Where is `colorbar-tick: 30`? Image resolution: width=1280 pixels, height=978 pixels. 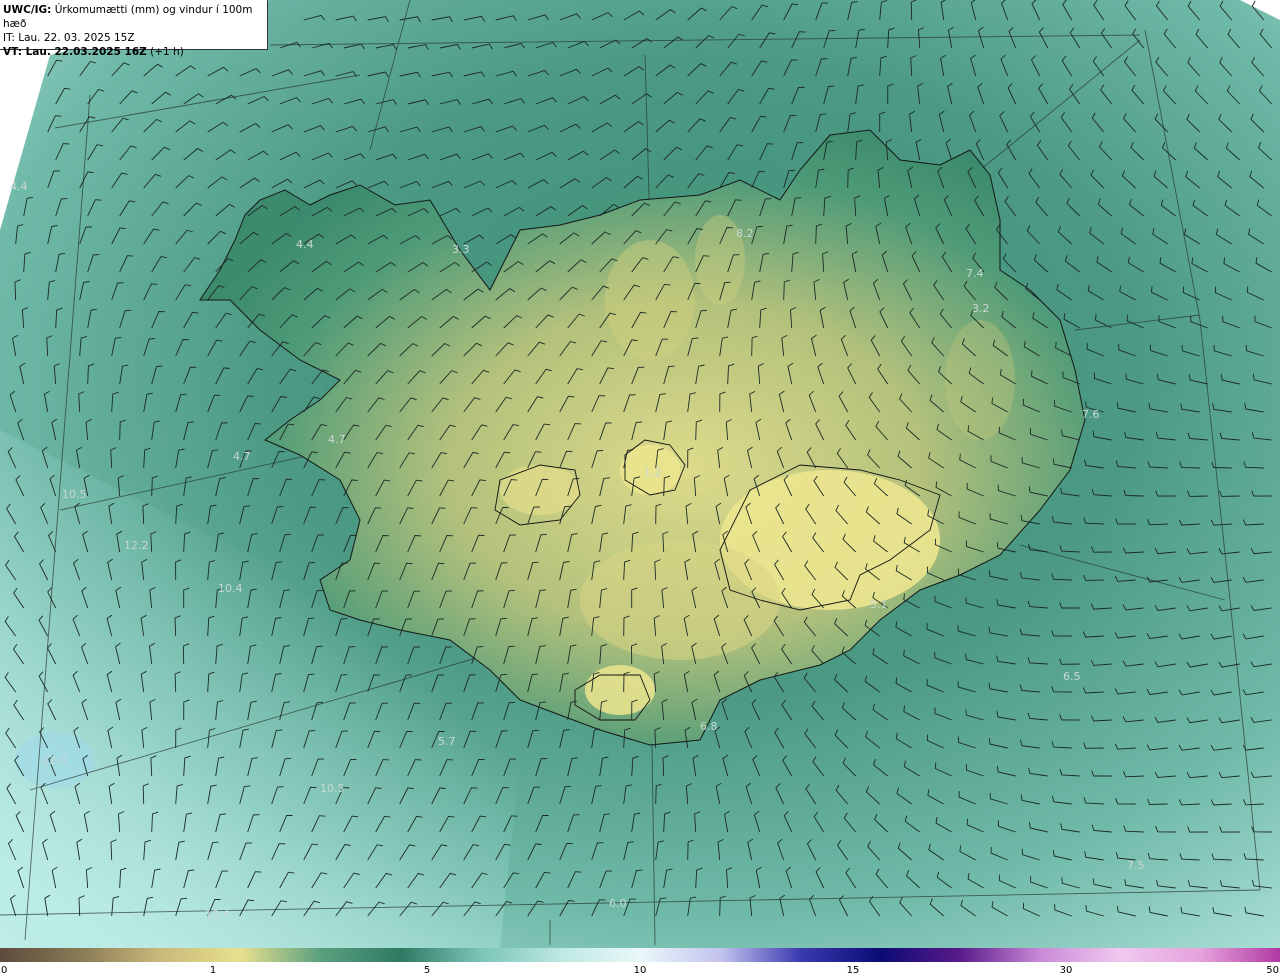
colorbar-tick: 30 is located at coordinates (1066, 970).